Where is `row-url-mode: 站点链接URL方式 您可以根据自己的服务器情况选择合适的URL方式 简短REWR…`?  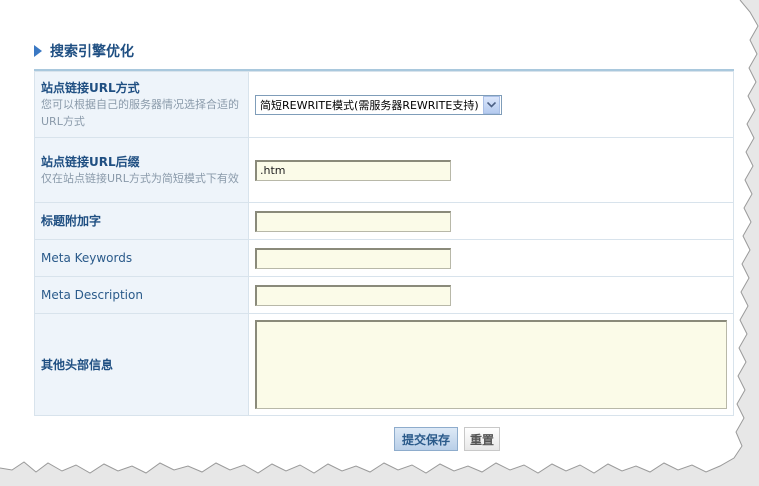 row-url-mode: 站点链接URL方式 您可以根据自己的服务器情况选择合适的URL方式 简短REWR… is located at coordinates (384, 104).